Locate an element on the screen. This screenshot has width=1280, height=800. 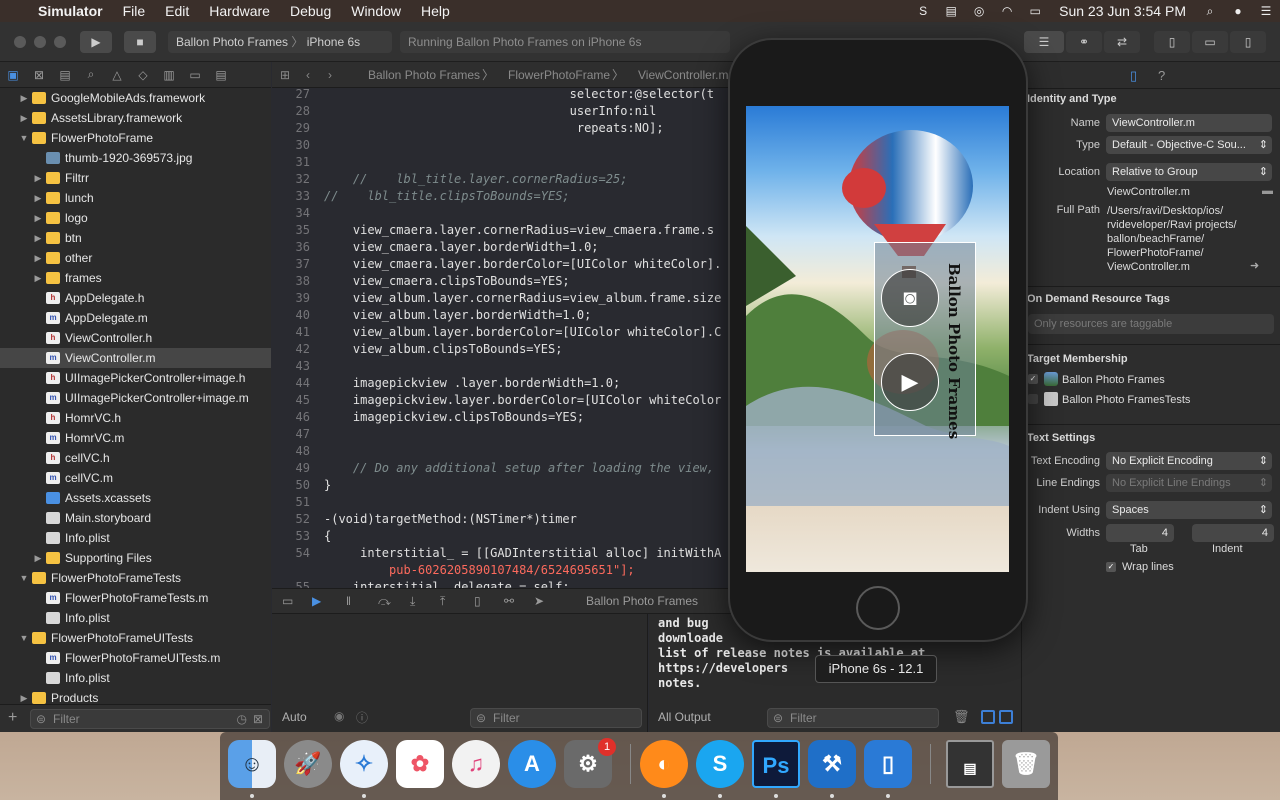
navigator-item: ▶ GoogleMobileAds.framework is located at coordinates (135, 98).